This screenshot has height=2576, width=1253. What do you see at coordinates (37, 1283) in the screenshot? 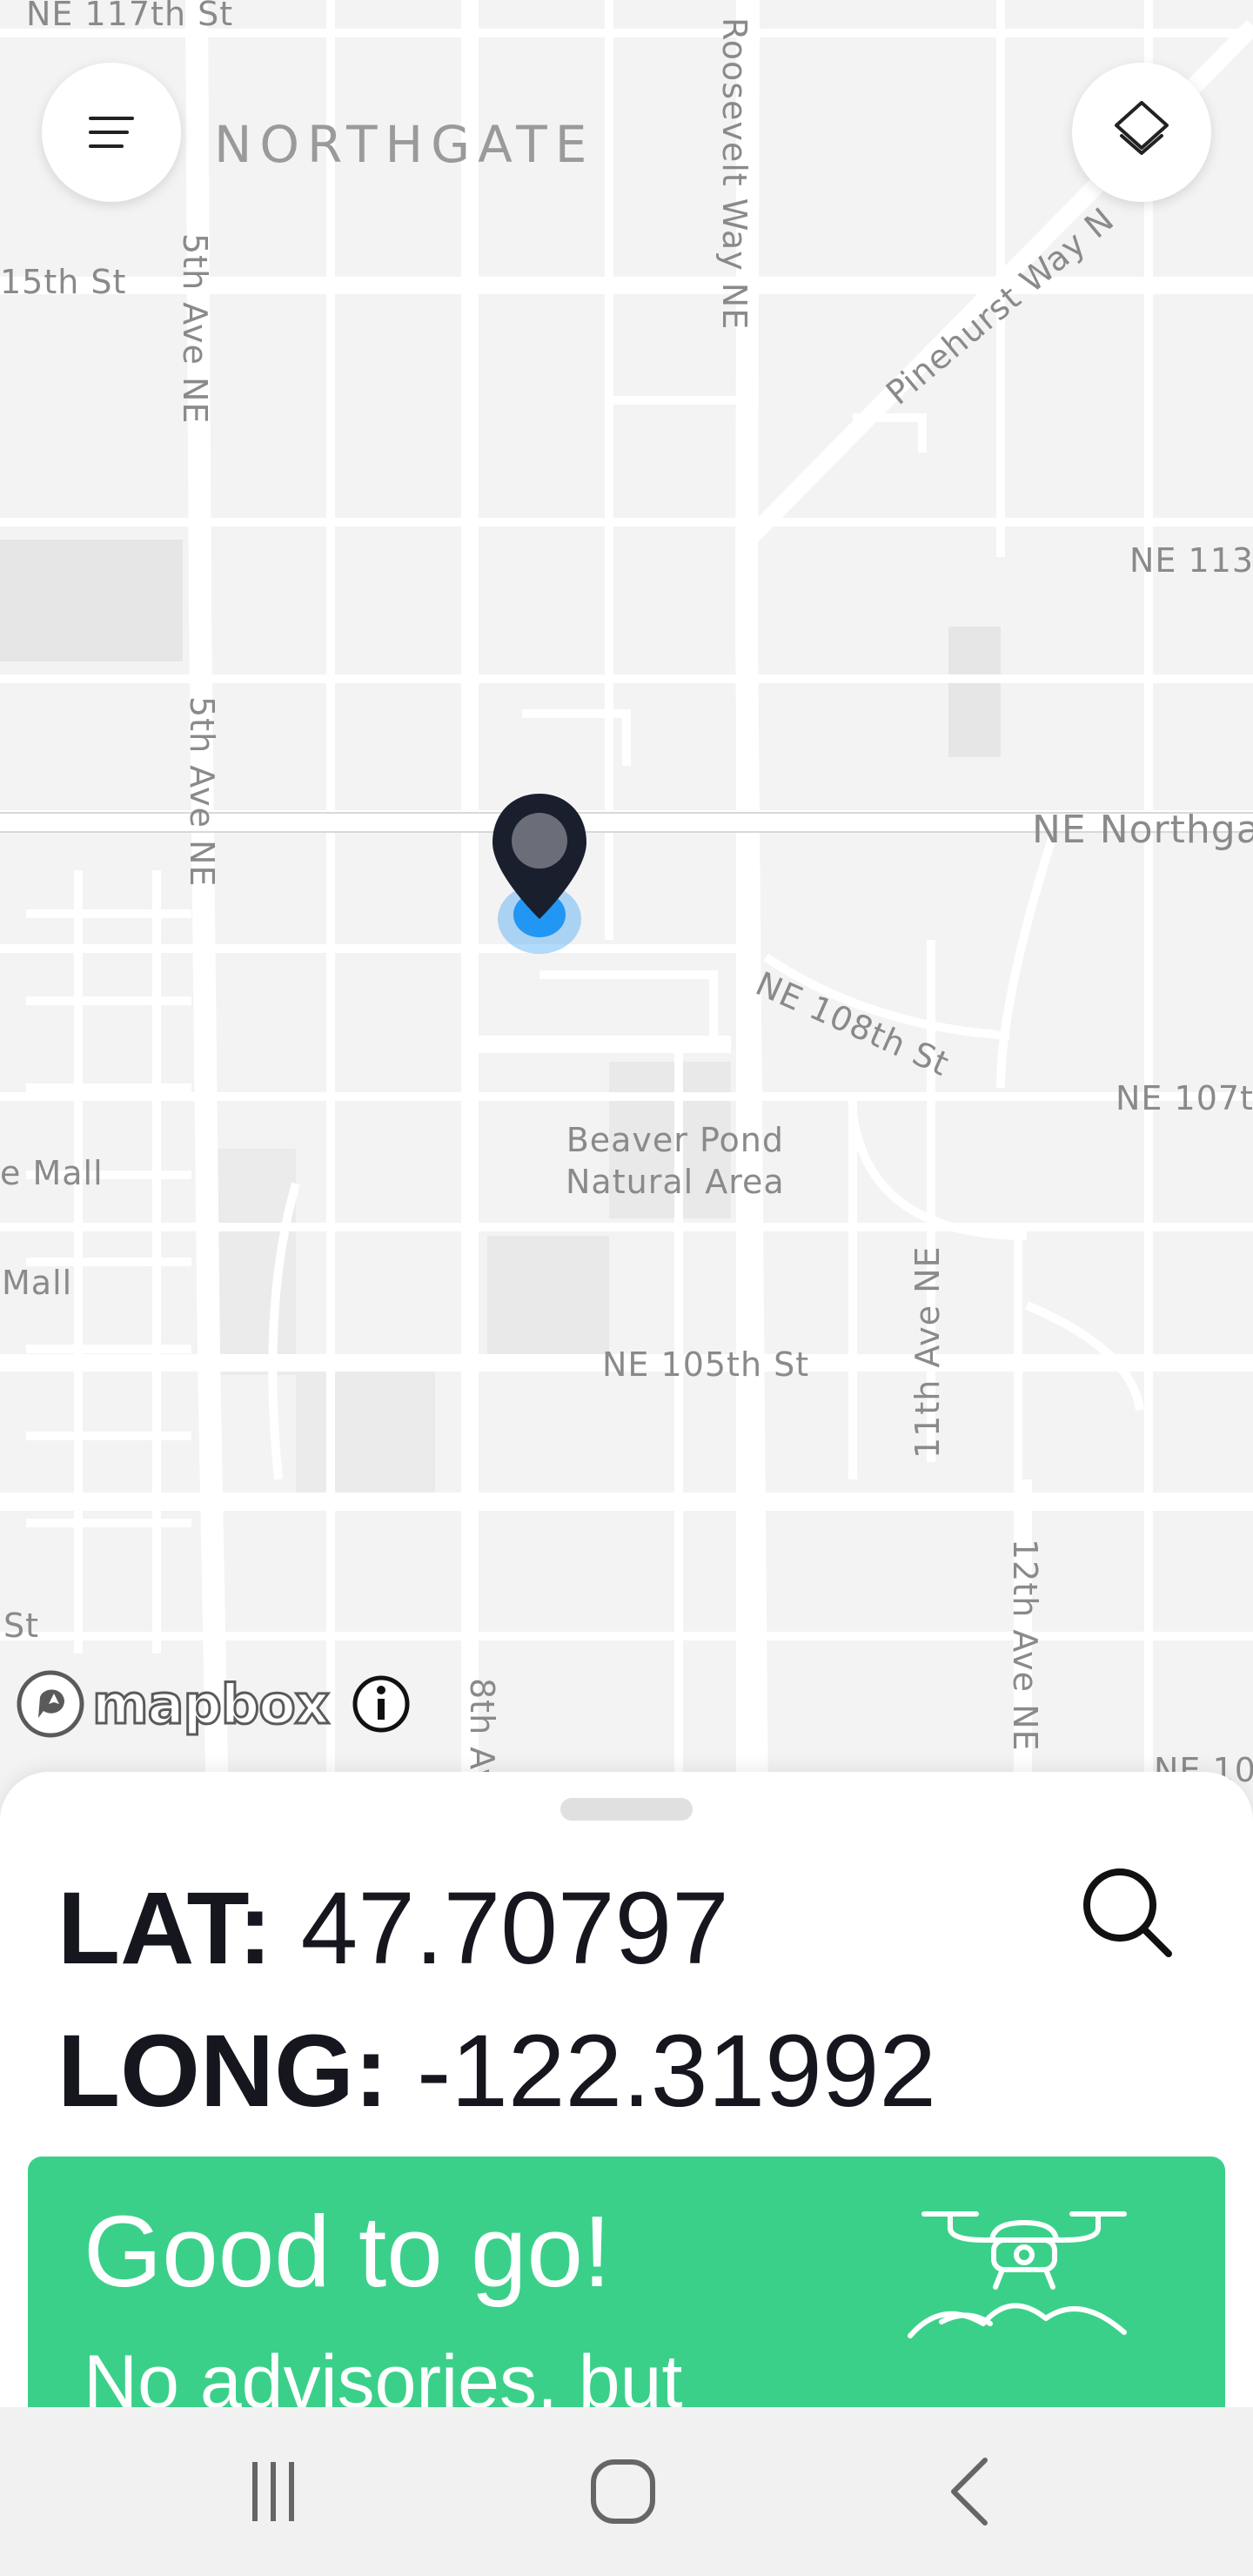
I see `street-label: Mall` at bounding box center [37, 1283].